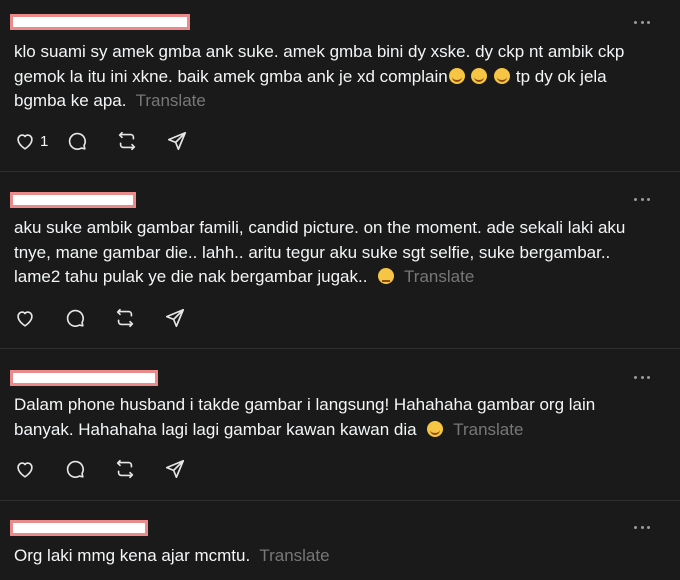  I want to click on like-count: 1, so click(44, 141).